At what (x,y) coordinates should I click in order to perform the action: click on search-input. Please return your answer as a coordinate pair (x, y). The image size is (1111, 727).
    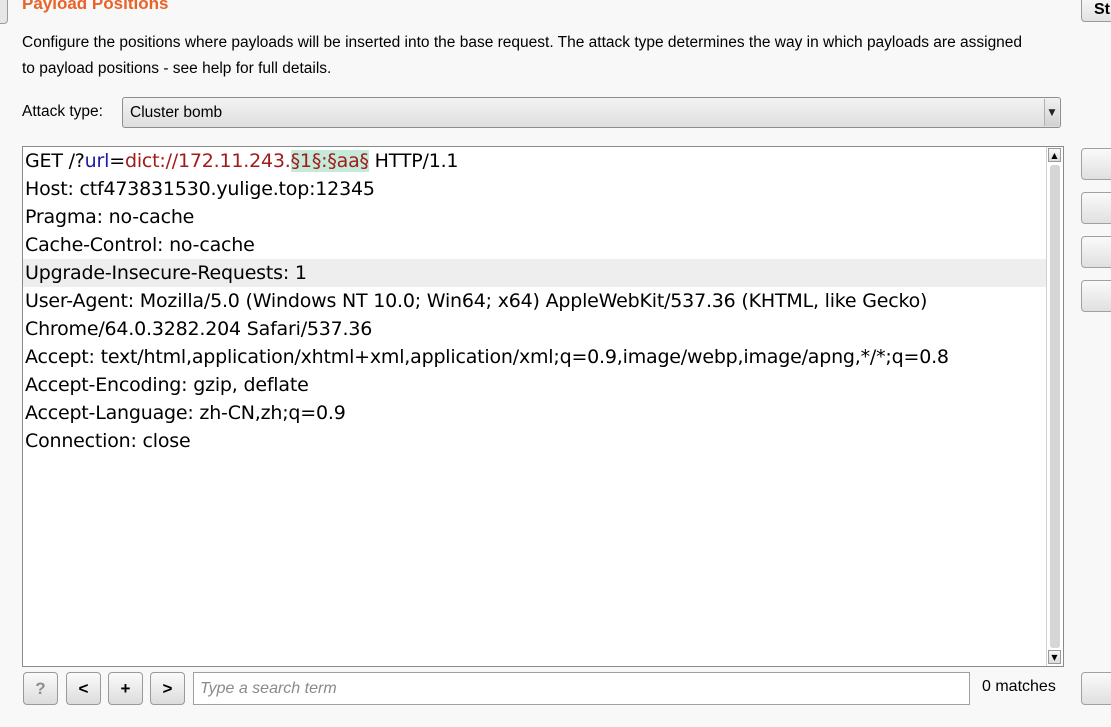
    Looking at the image, I should click on (581, 688).